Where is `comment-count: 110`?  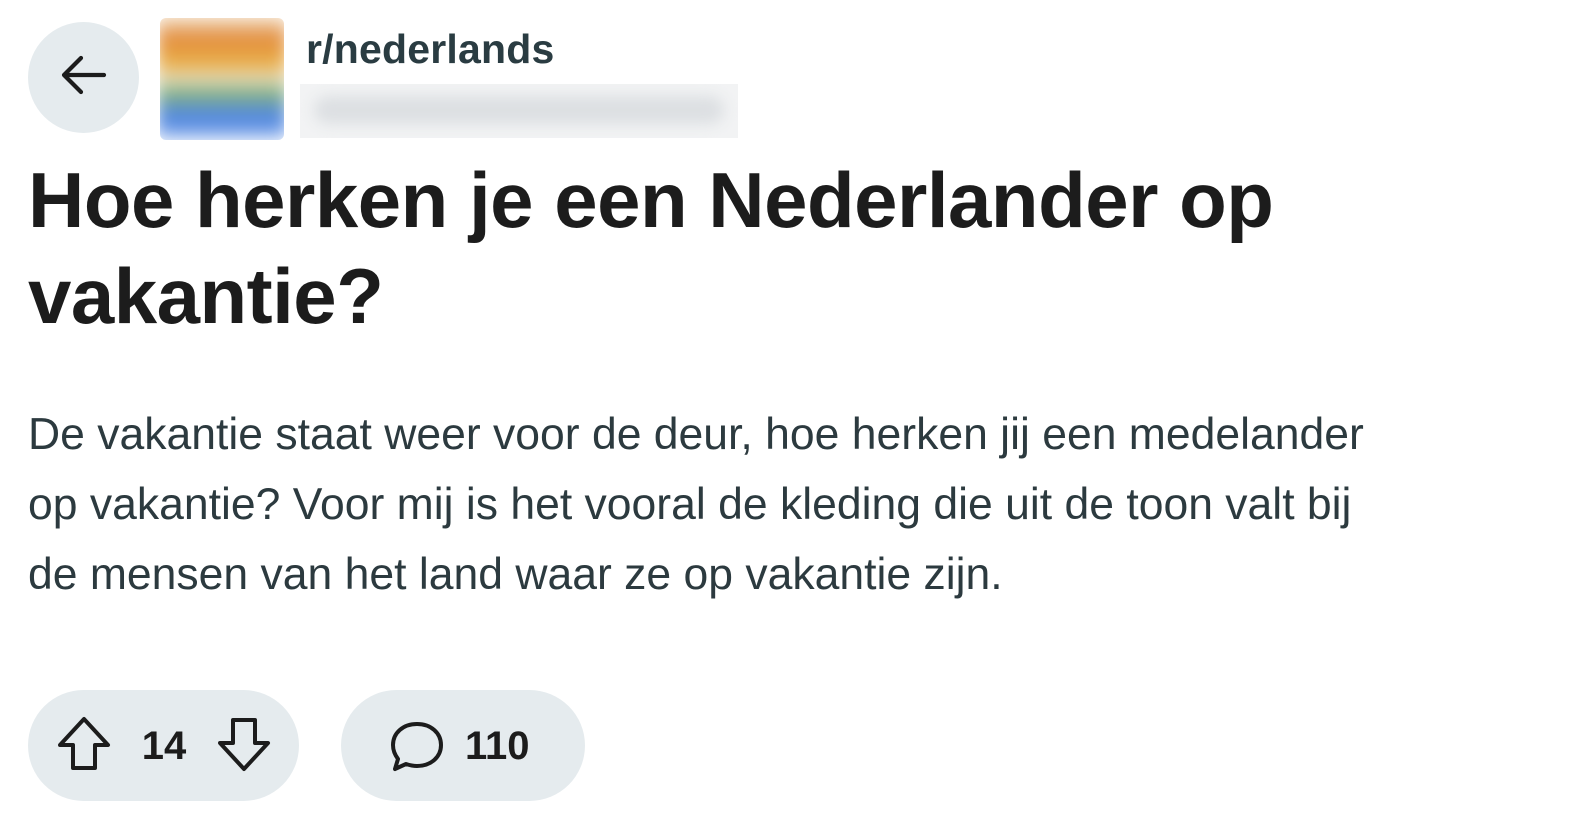 comment-count: 110 is located at coordinates (497, 746).